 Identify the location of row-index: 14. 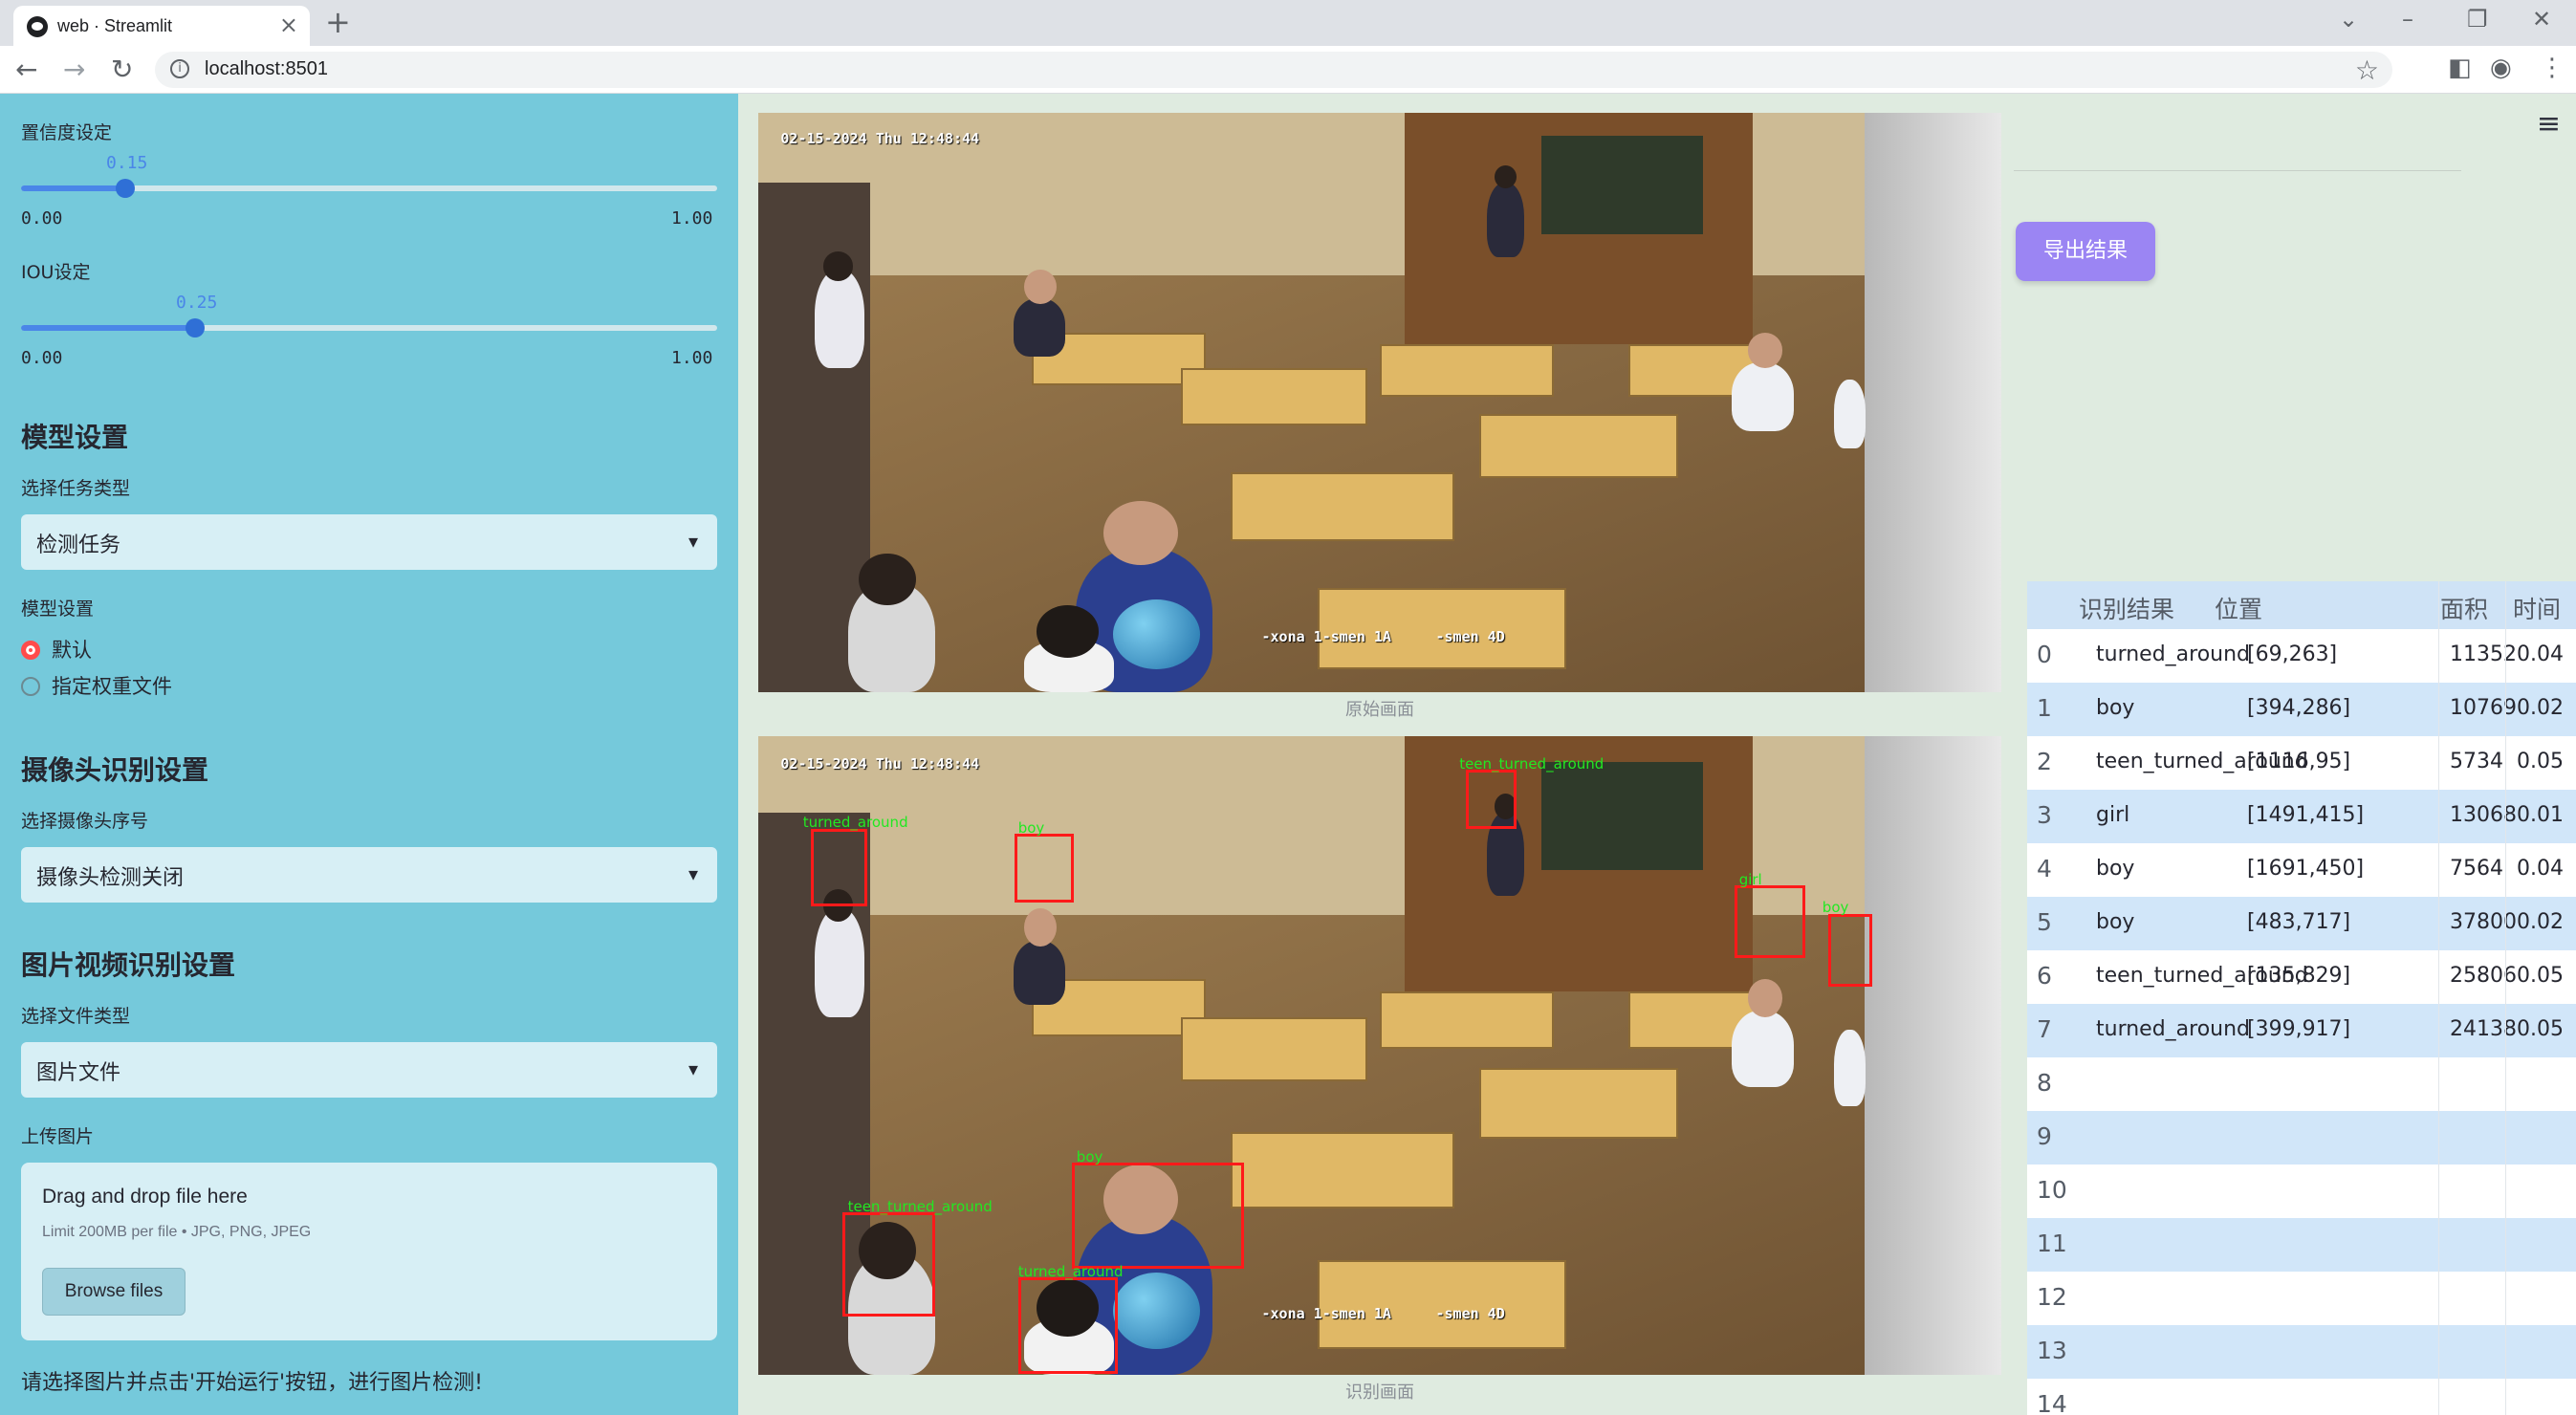
(2052, 1402).